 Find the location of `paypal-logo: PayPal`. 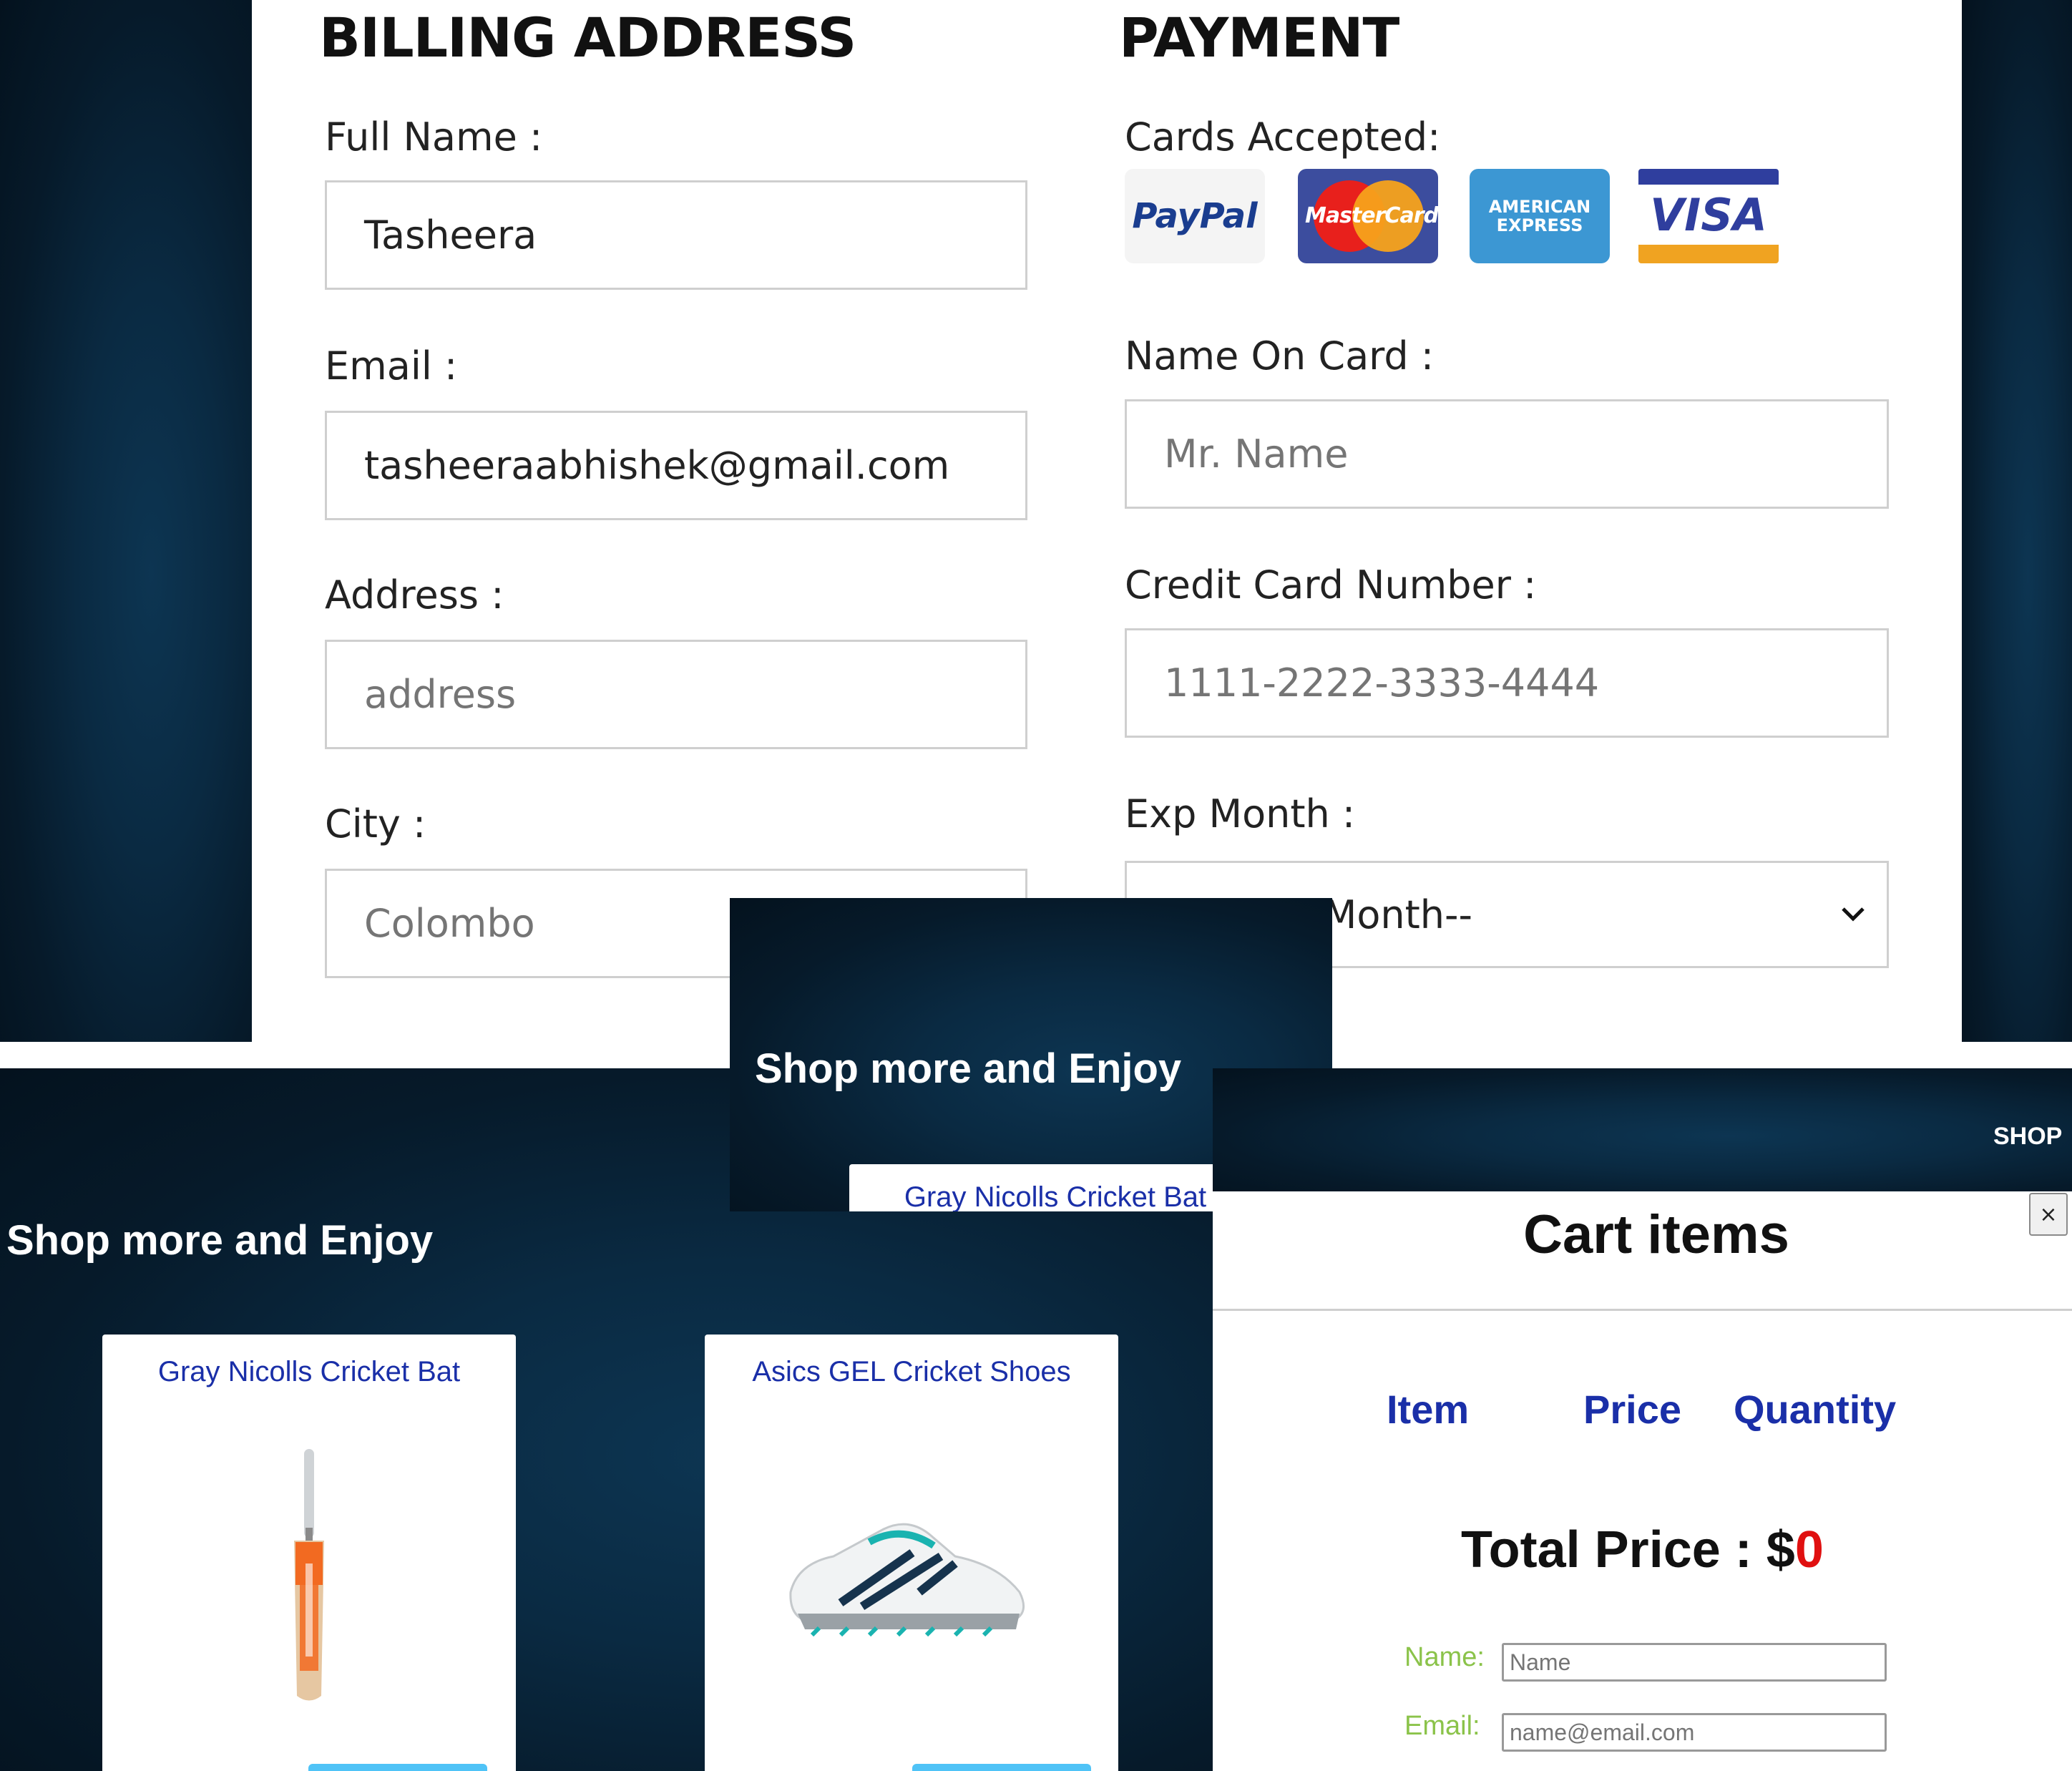

paypal-logo: PayPal is located at coordinates (1195, 216).